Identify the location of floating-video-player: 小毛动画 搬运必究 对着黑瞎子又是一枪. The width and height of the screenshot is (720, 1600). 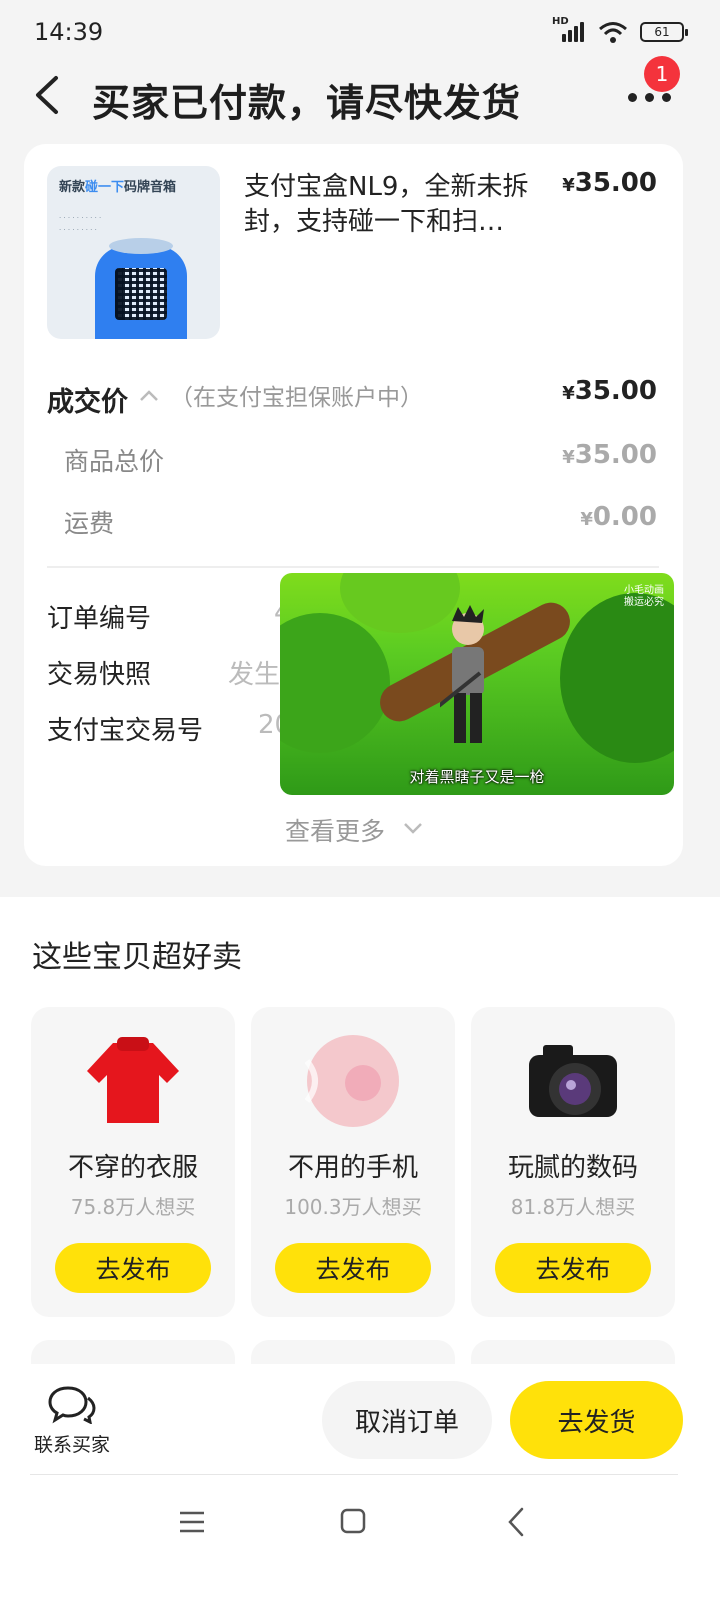
(477, 684).